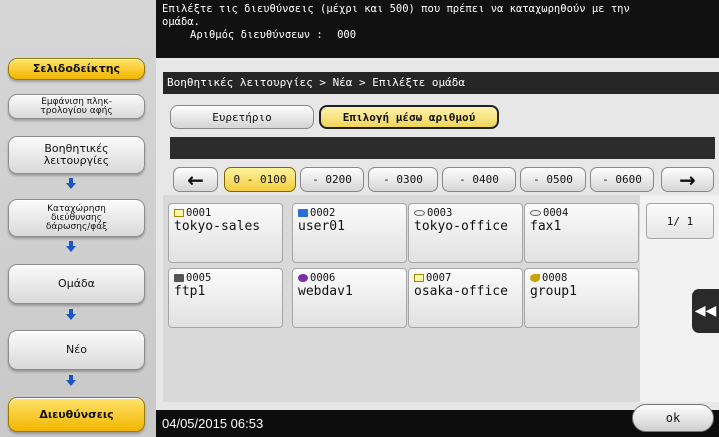 The height and width of the screenshot is (437, 719). What do you see at coordinates (213, 423) in the screenshot?
I see `datetime: 04/05/2015 06:53` at bounding box center [213, 423].